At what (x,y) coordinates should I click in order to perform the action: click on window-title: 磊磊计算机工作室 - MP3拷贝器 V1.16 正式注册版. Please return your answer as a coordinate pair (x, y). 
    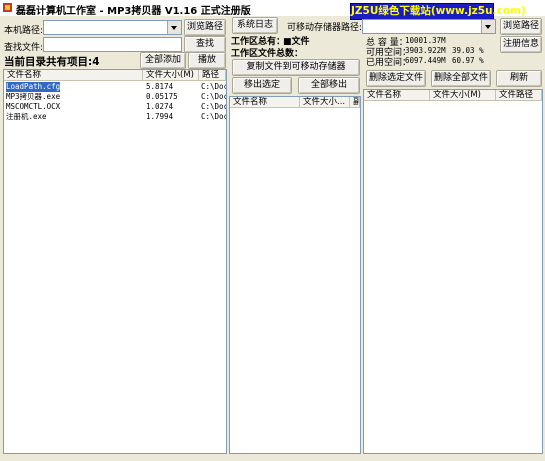
    Looking at the image, I should click on (133, 11).